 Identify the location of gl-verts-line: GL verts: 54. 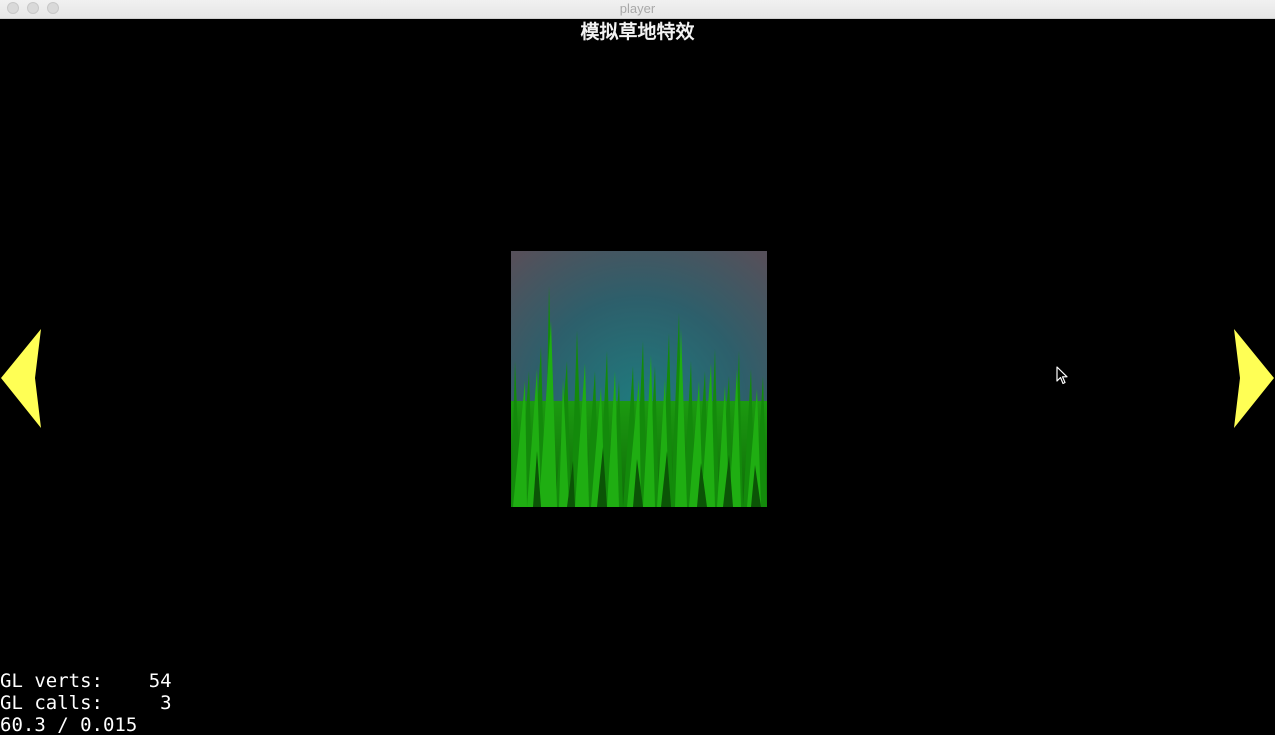
(86, 681).